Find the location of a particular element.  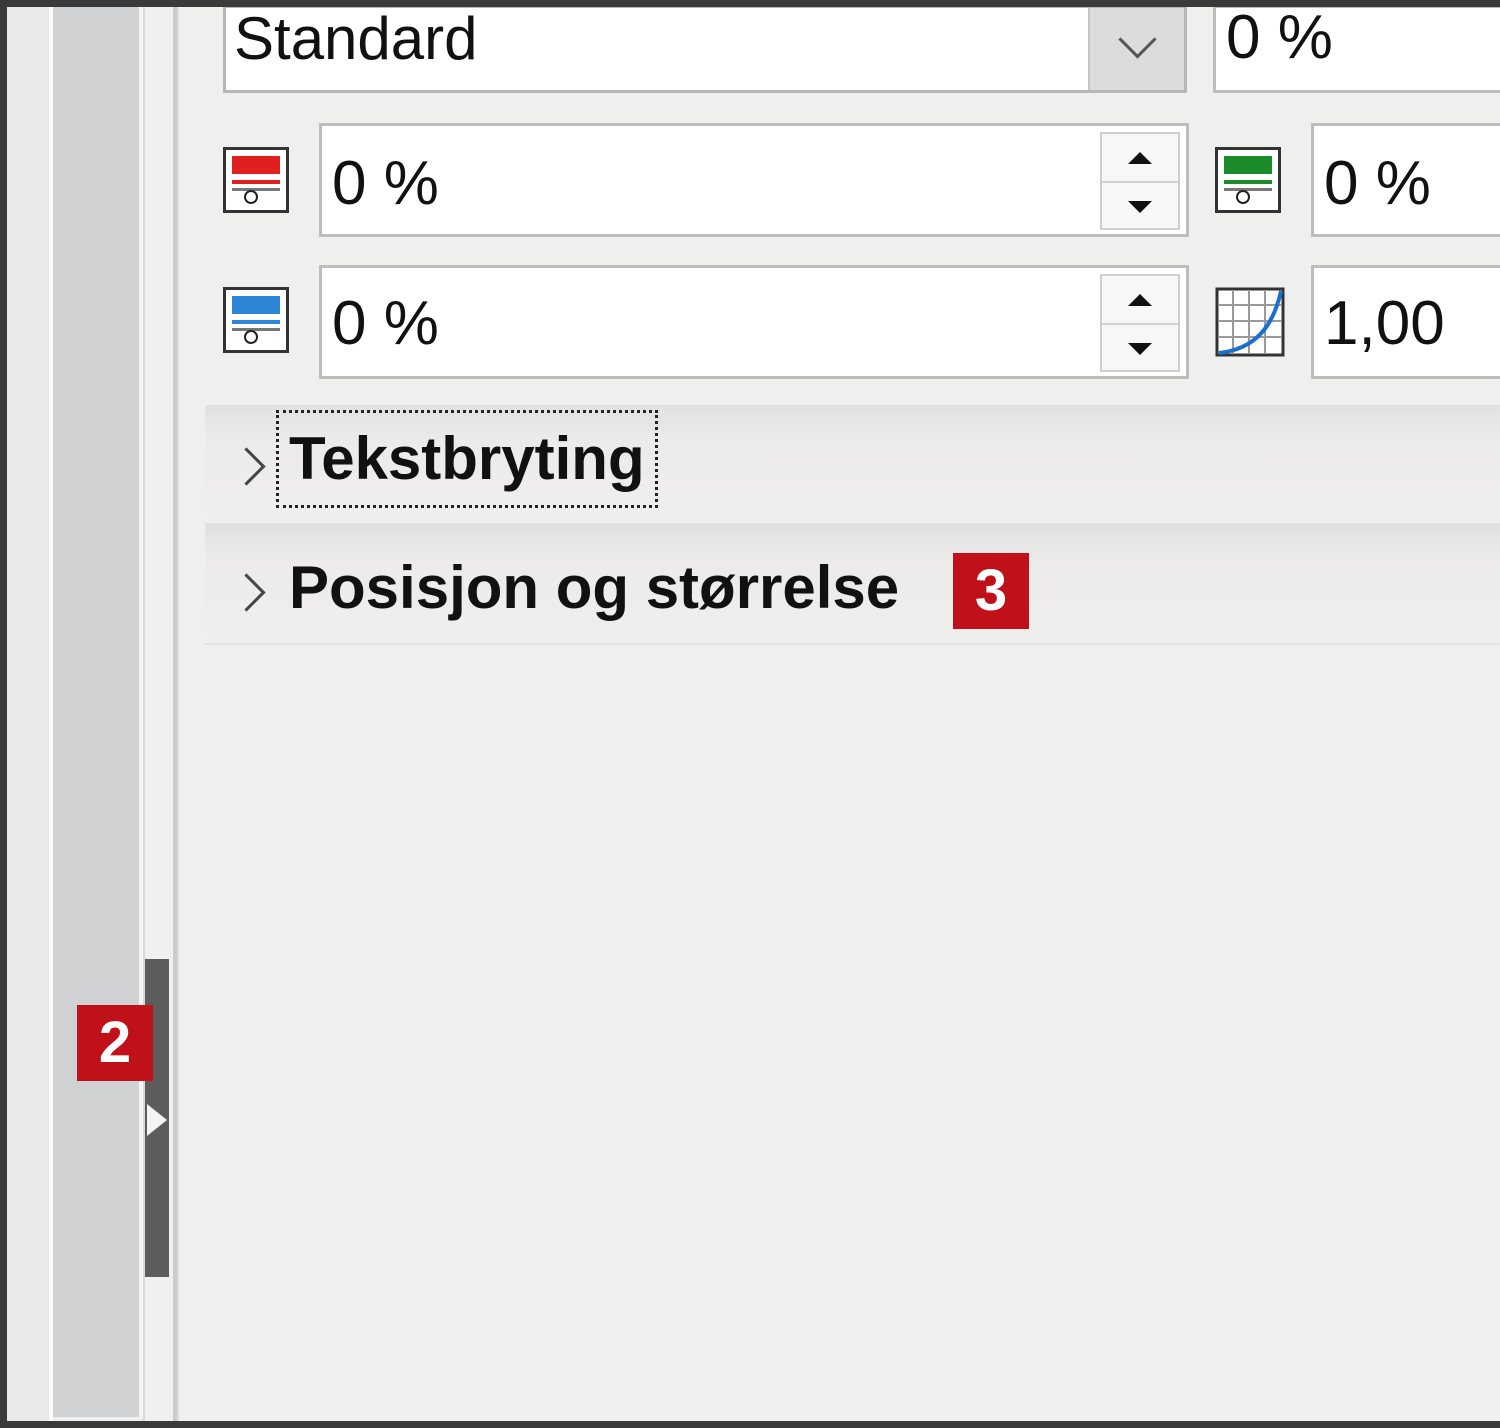

dropdown-button is located at coordinates (1136, 49).